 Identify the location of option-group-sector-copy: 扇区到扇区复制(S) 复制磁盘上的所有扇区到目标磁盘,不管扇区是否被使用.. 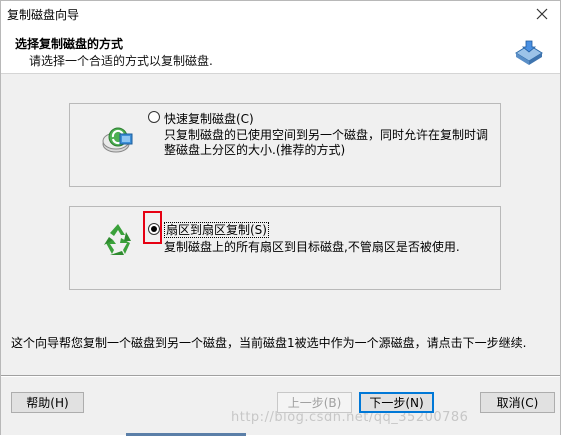
(285, 248).